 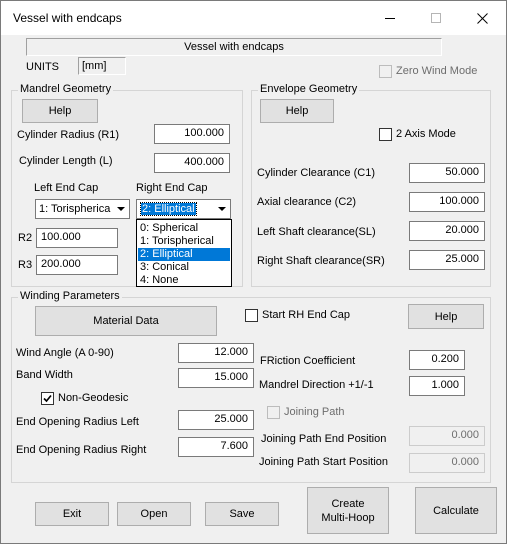 What do you see at coordinates (216, 447) in the screenshot?
I see `end-opening-radius-right-input: 7.600` at bounding box center [216, 447].